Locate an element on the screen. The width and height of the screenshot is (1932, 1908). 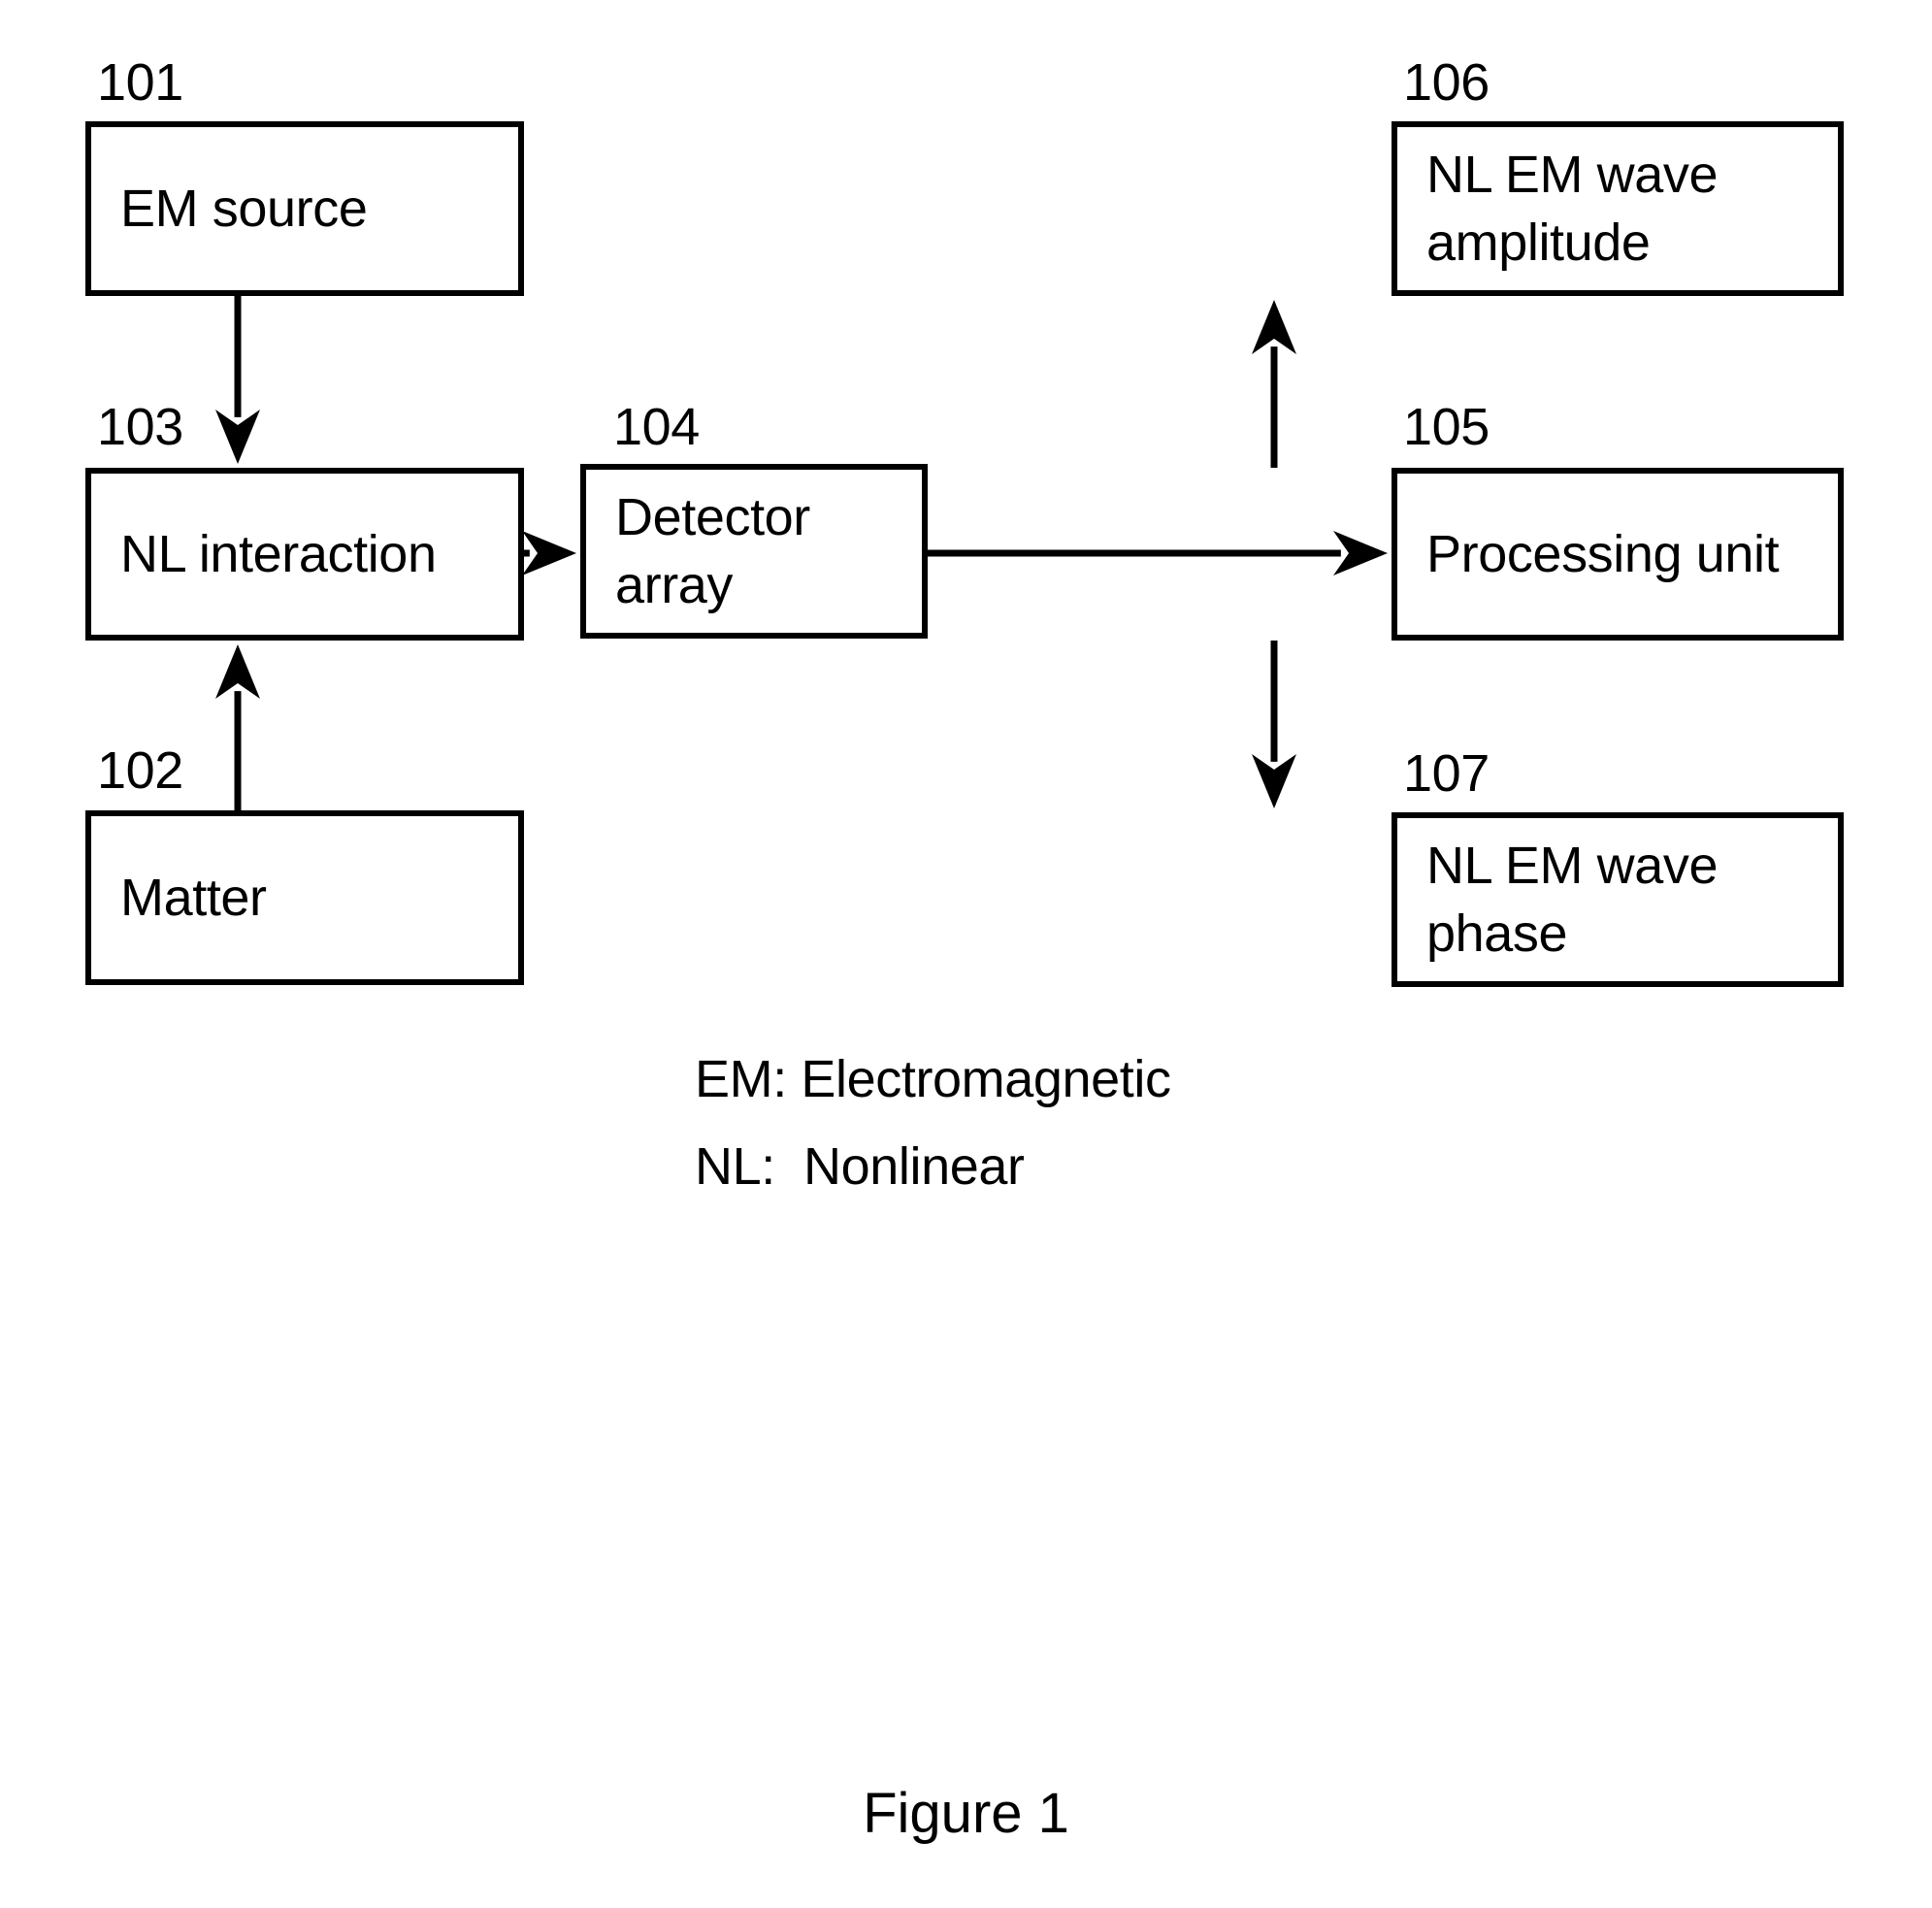
arrow-nl-interaction-to-detector is located at coordinates (549, 553).